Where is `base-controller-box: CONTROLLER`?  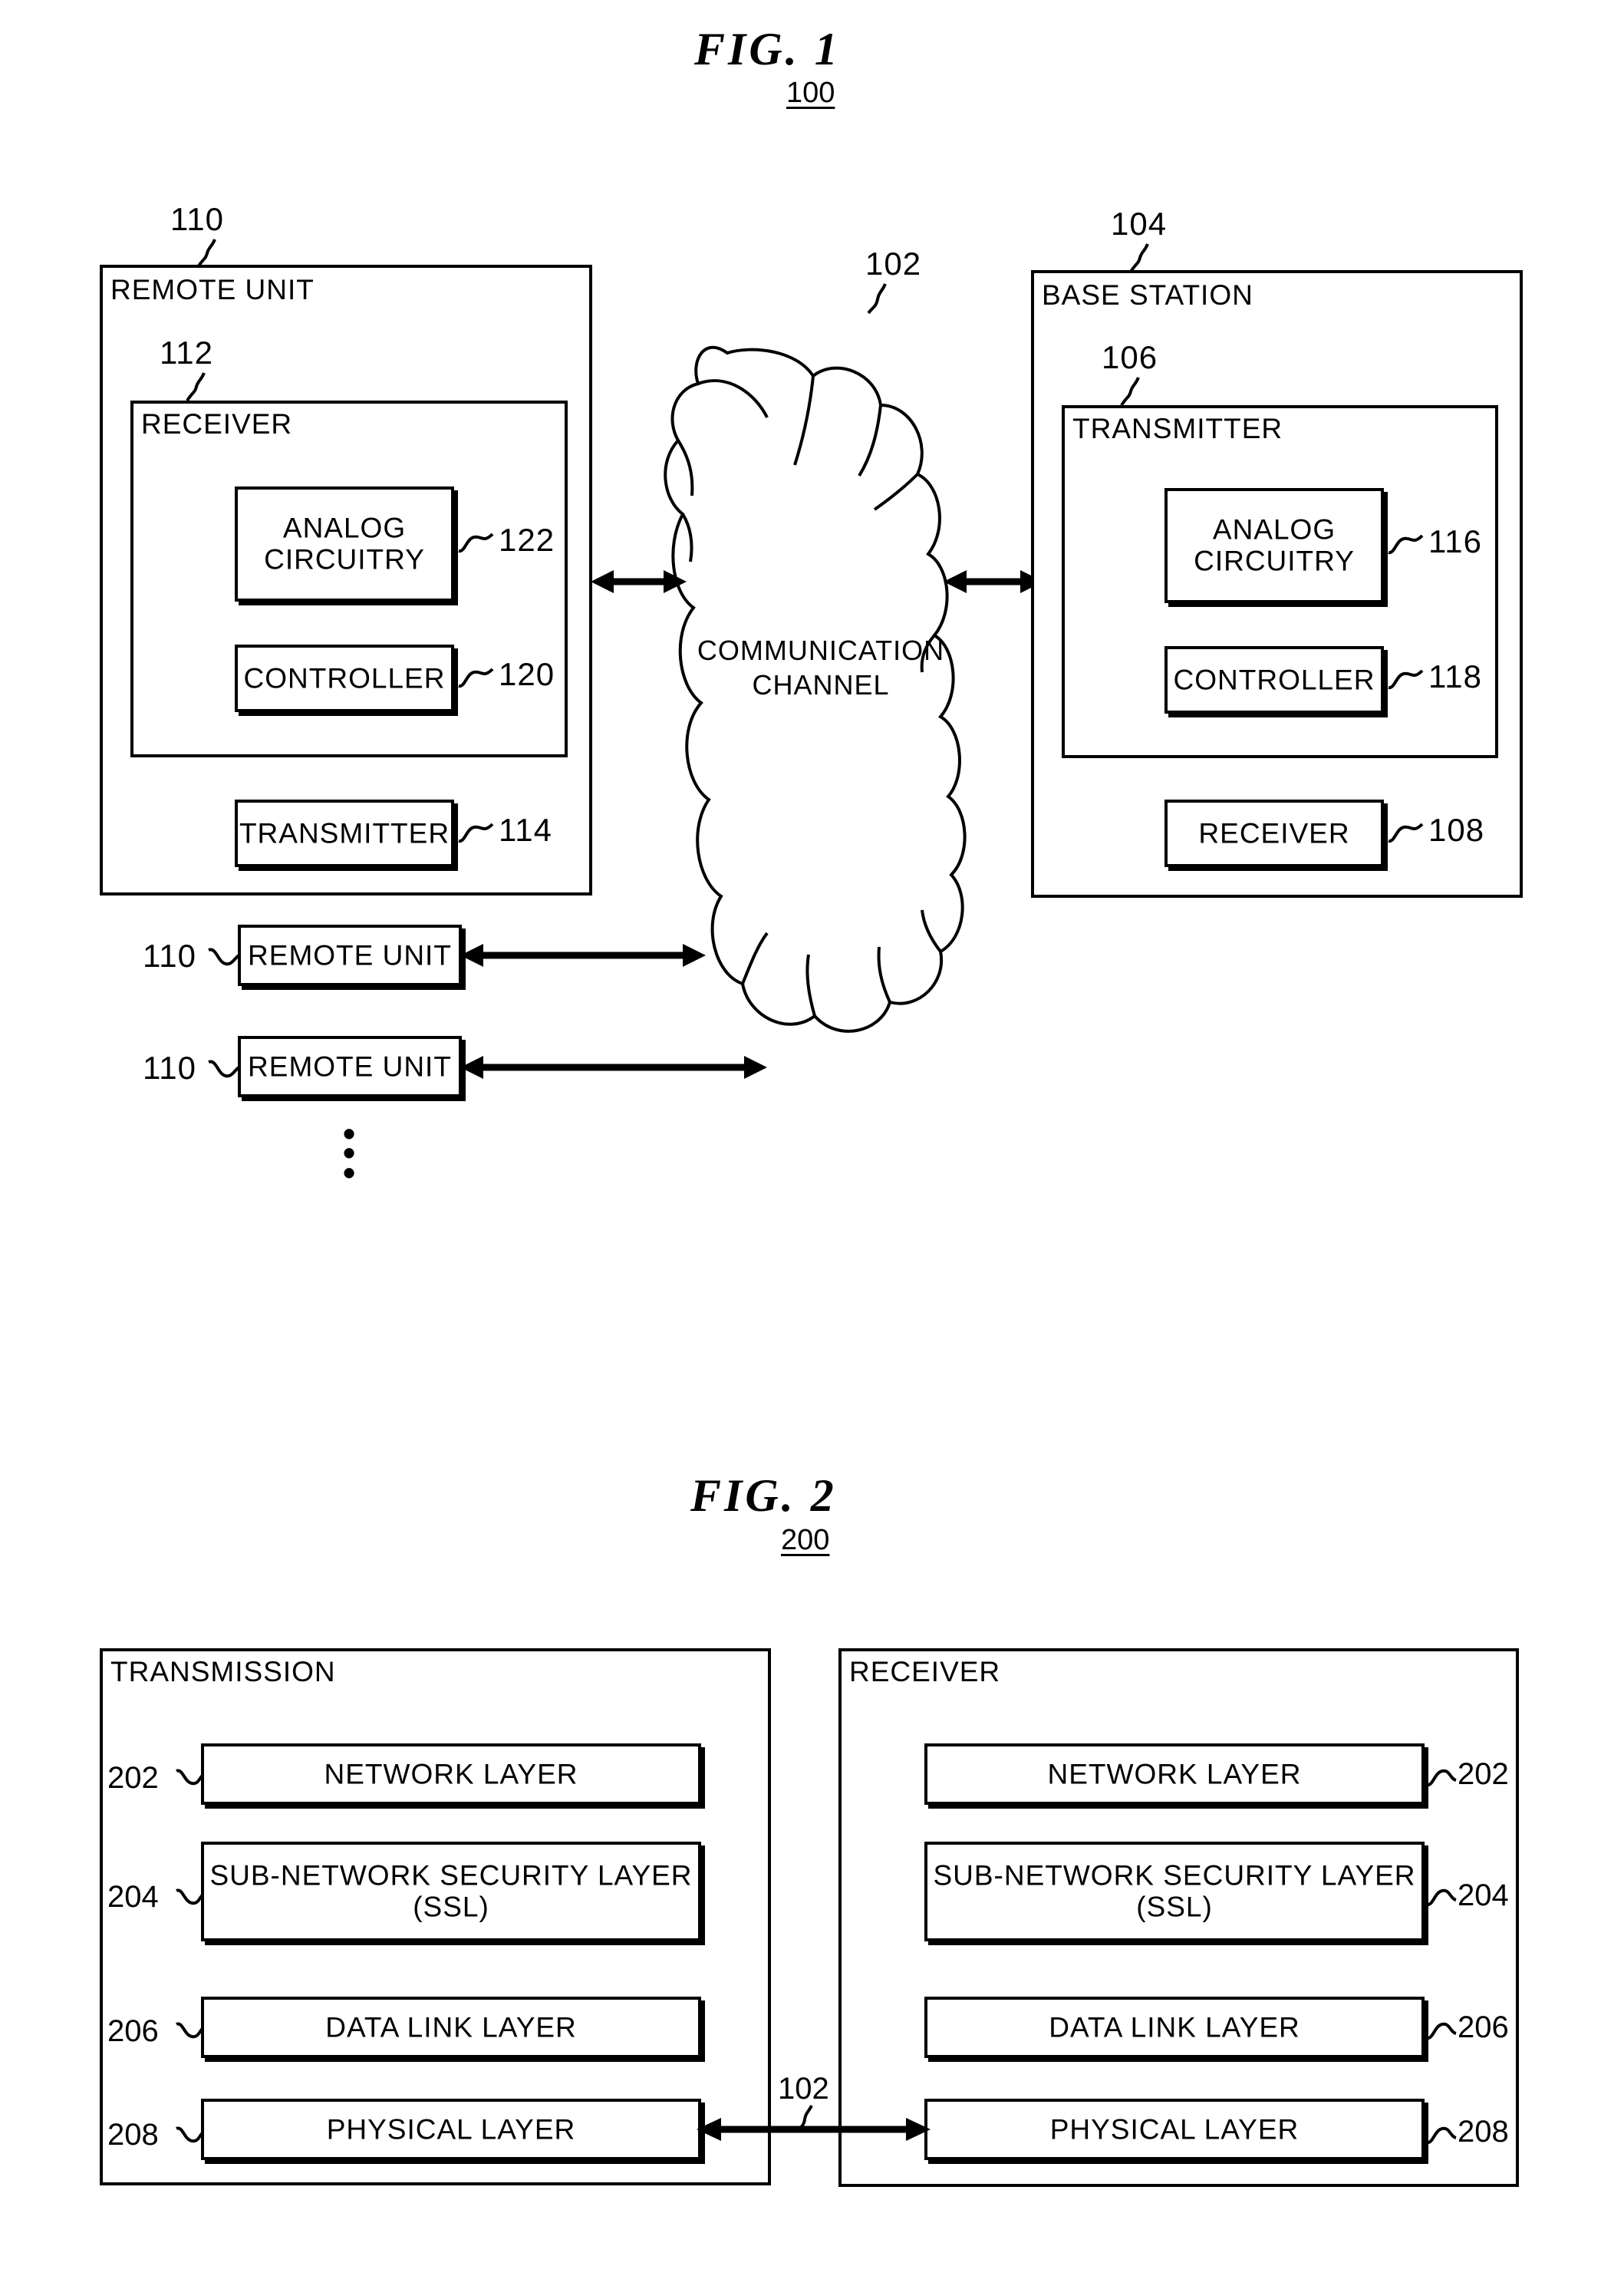 base-controller-box: CONTROLLER is located at coordinates (1274, 680).